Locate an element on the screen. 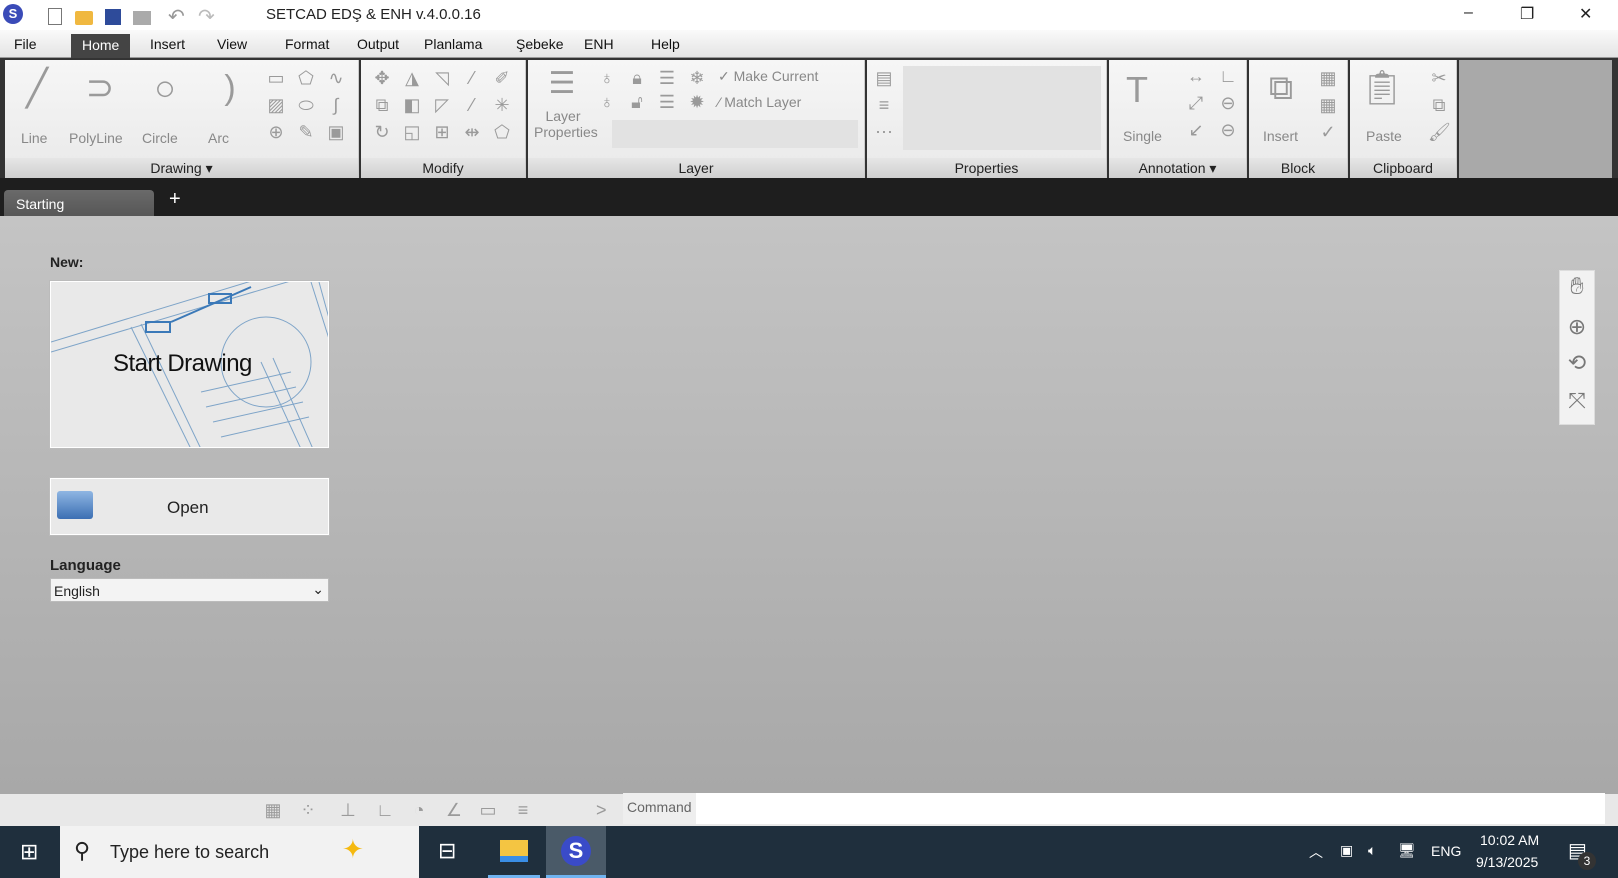 Image resolution: width=1618 pixels, height=878 pixels. angle-icon: ∠ is located at coordinates (454, 810).